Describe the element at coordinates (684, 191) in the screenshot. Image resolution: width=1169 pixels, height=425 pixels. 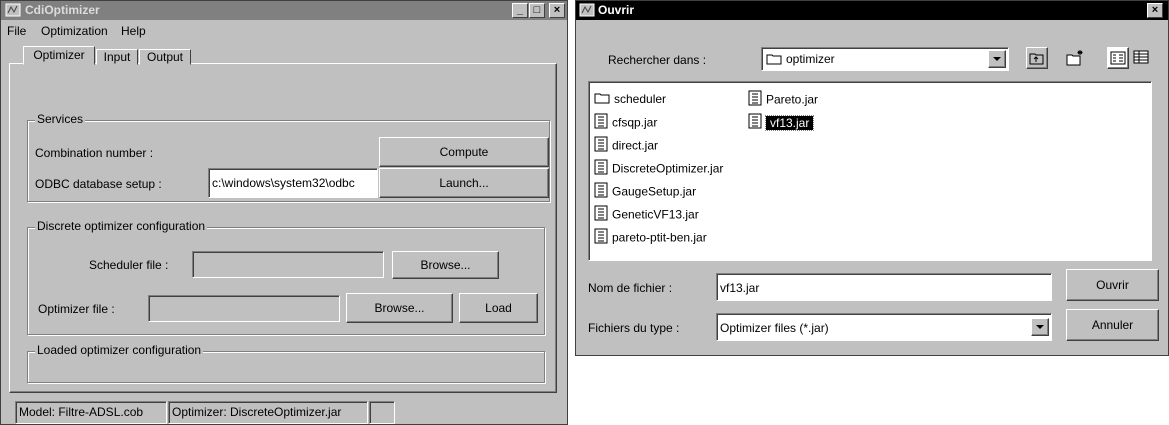
I see `list-item: GaugeSetup.jar` at that location.